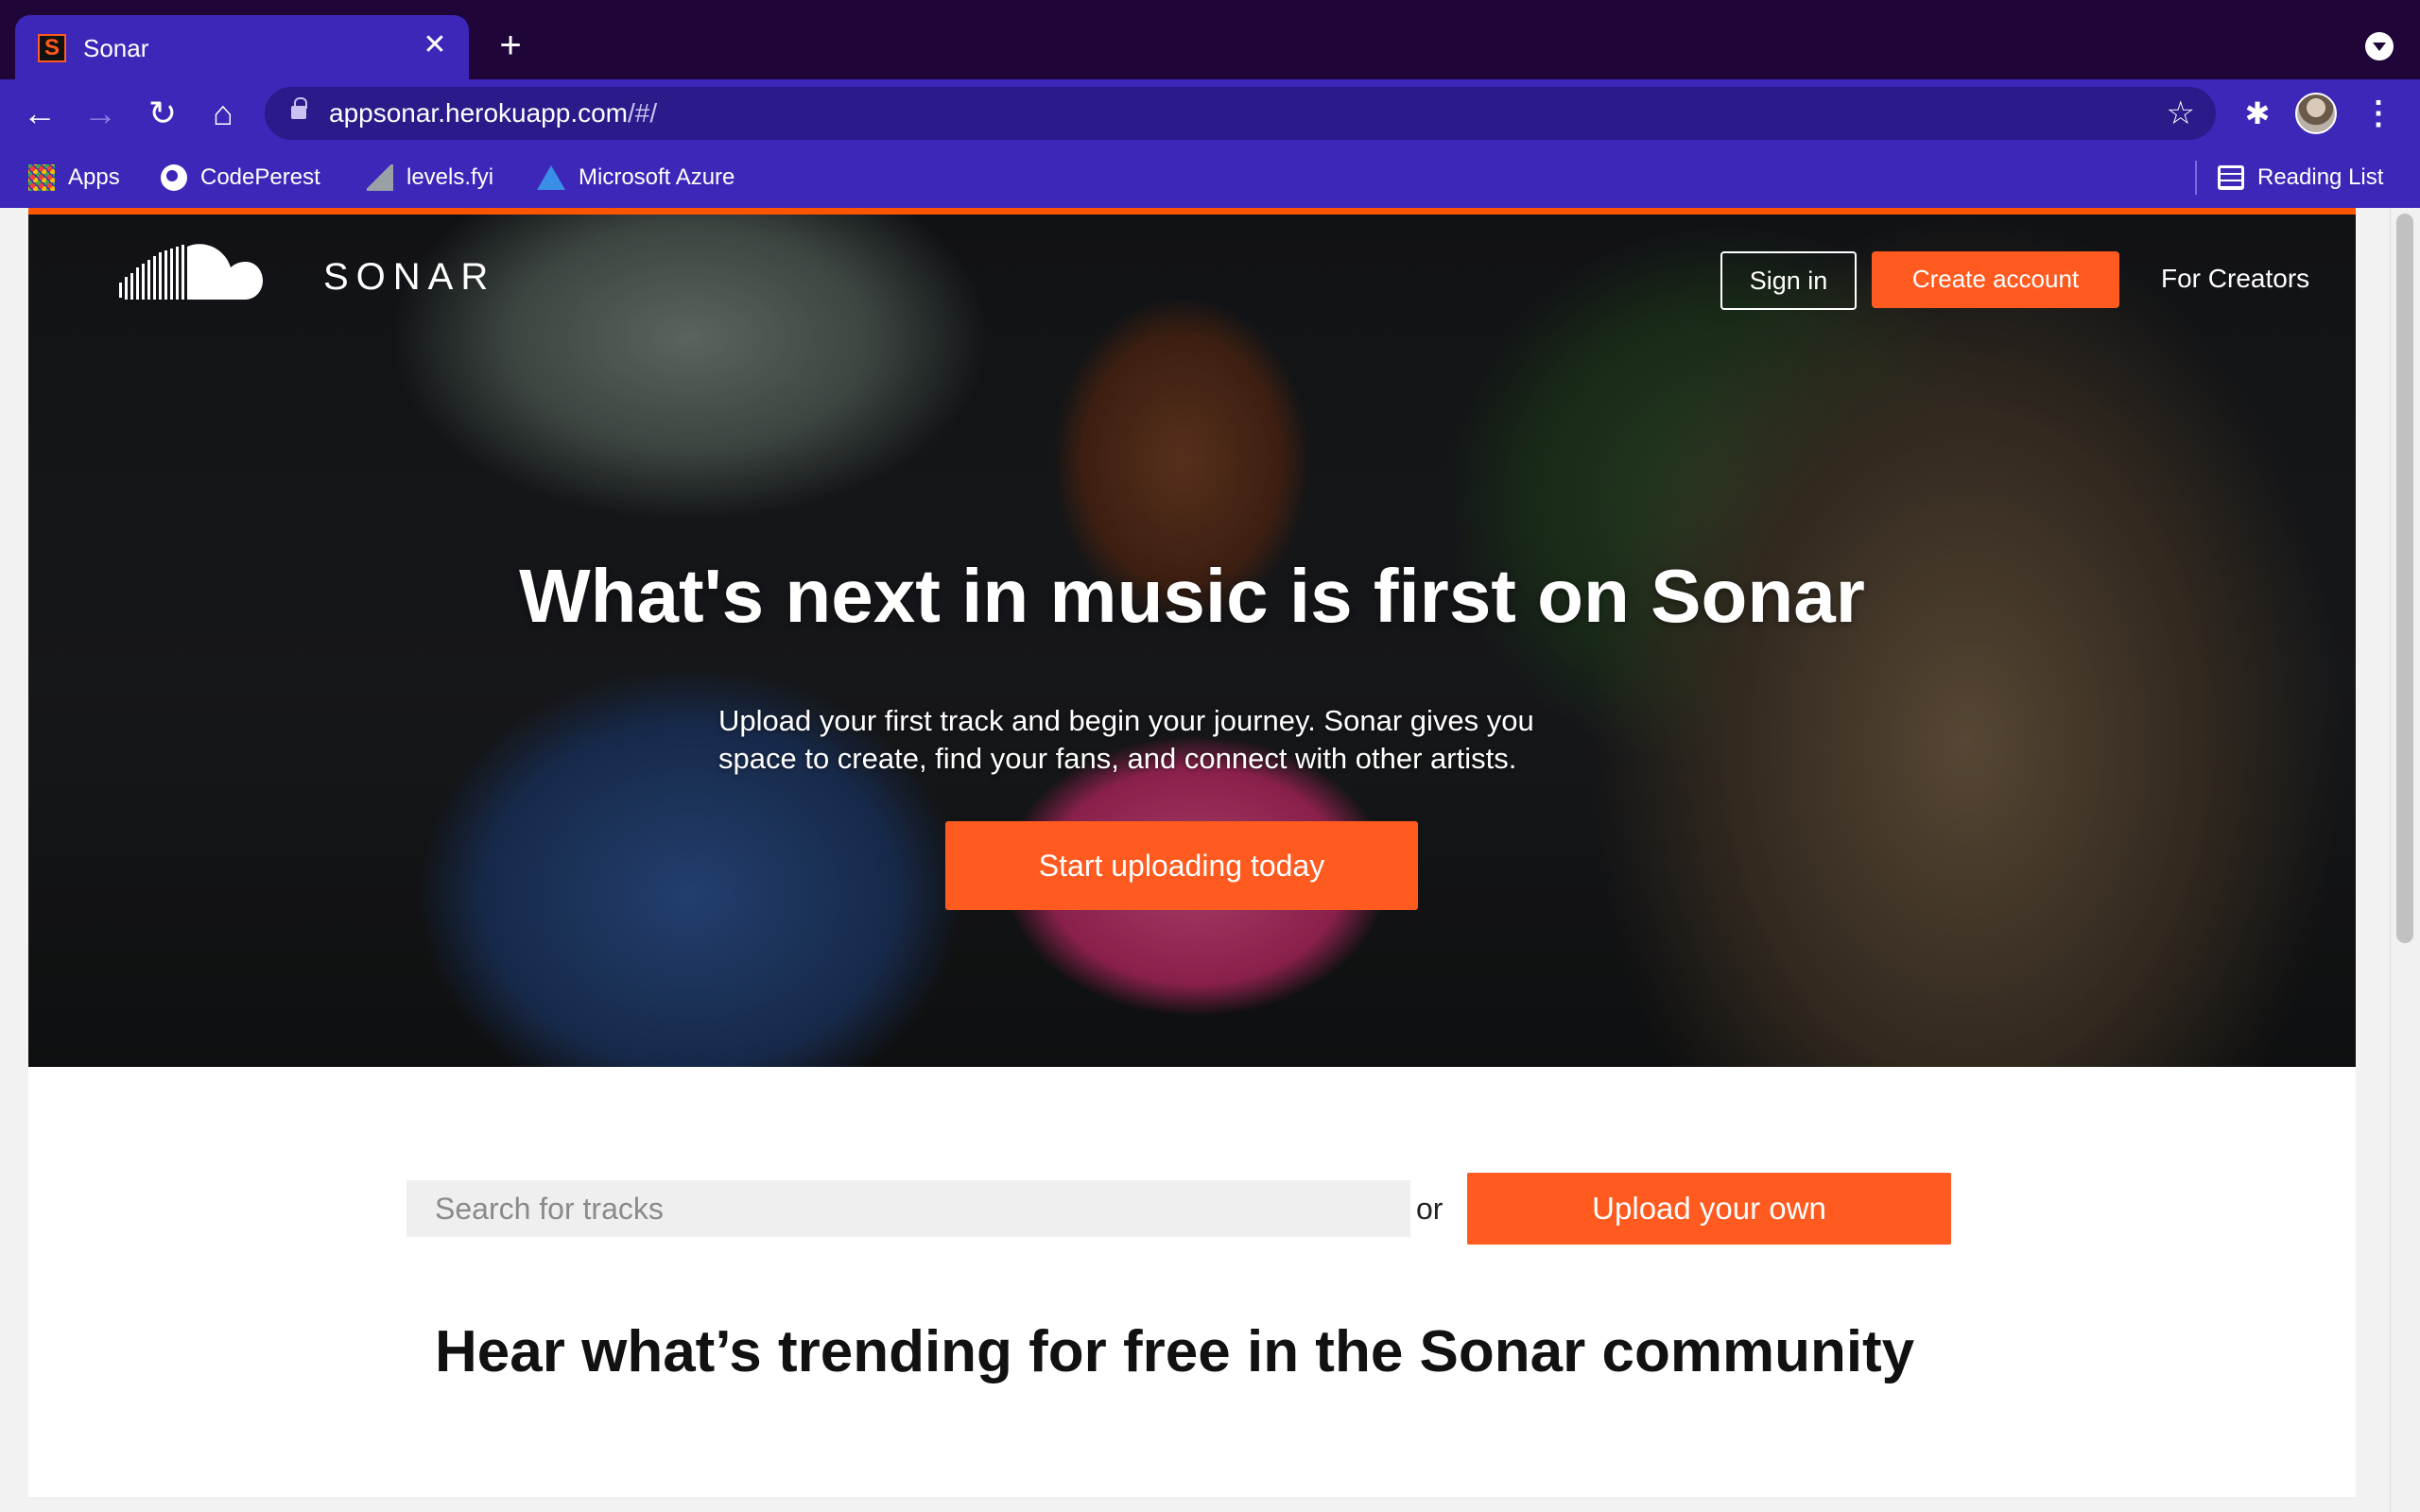  What do you see at coordinates (1430, 1209) in the screenshot?
I see `or-label: or` at bounding box center [1430, 1209].